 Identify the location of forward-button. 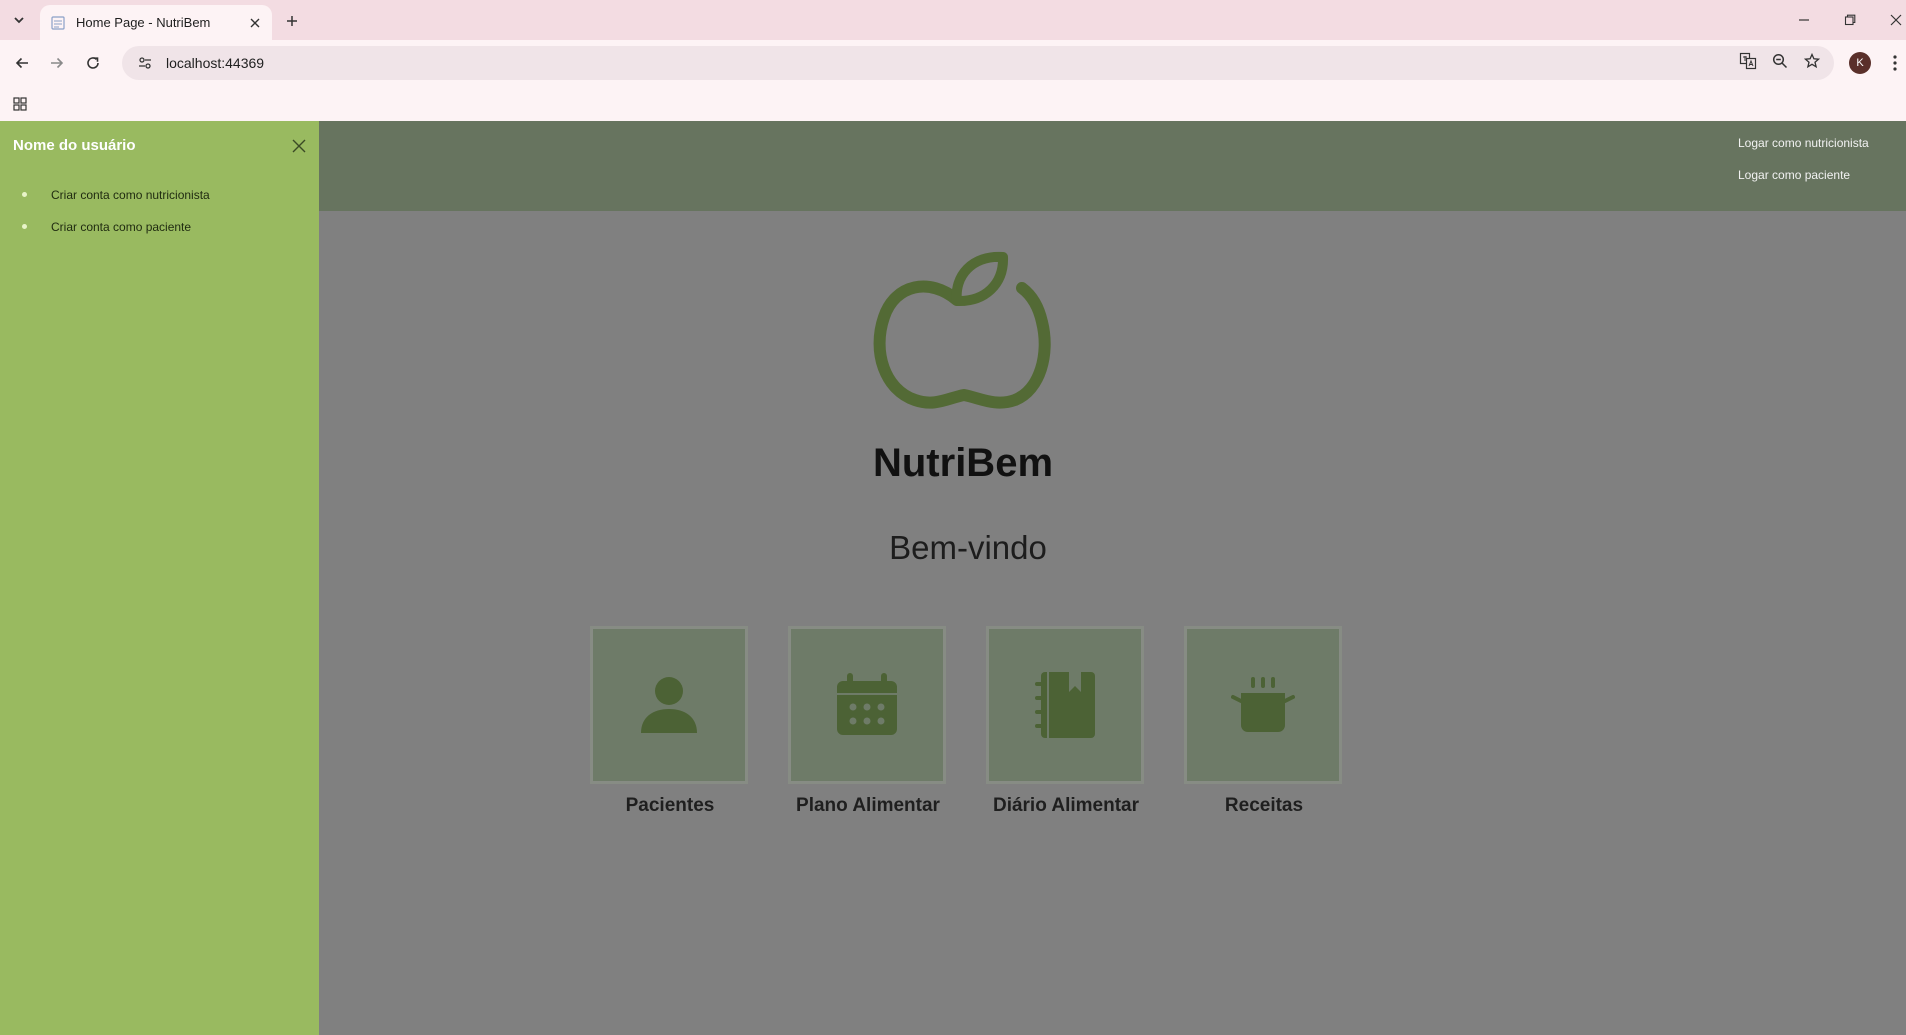
(57, 63).